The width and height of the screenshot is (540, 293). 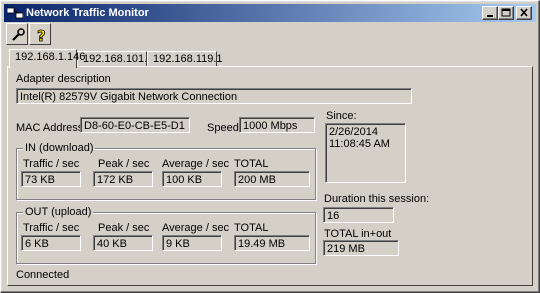 I want to click on wrench-icon, so click(x=18, y=34).